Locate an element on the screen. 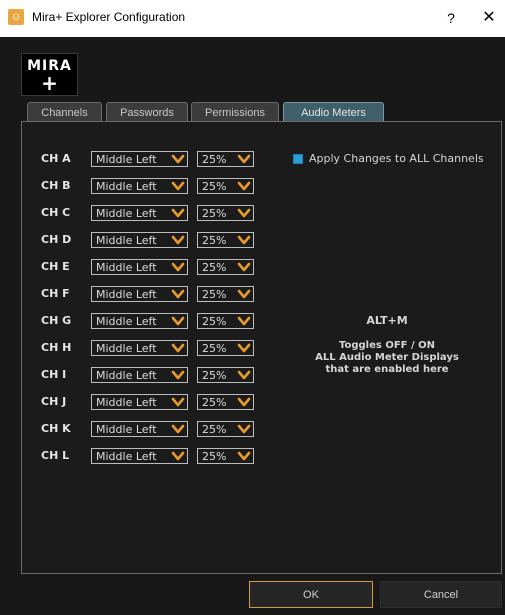 This screenshot has height=615, width=505. cancel-button: Cancel is located at coordinates (441, 594).